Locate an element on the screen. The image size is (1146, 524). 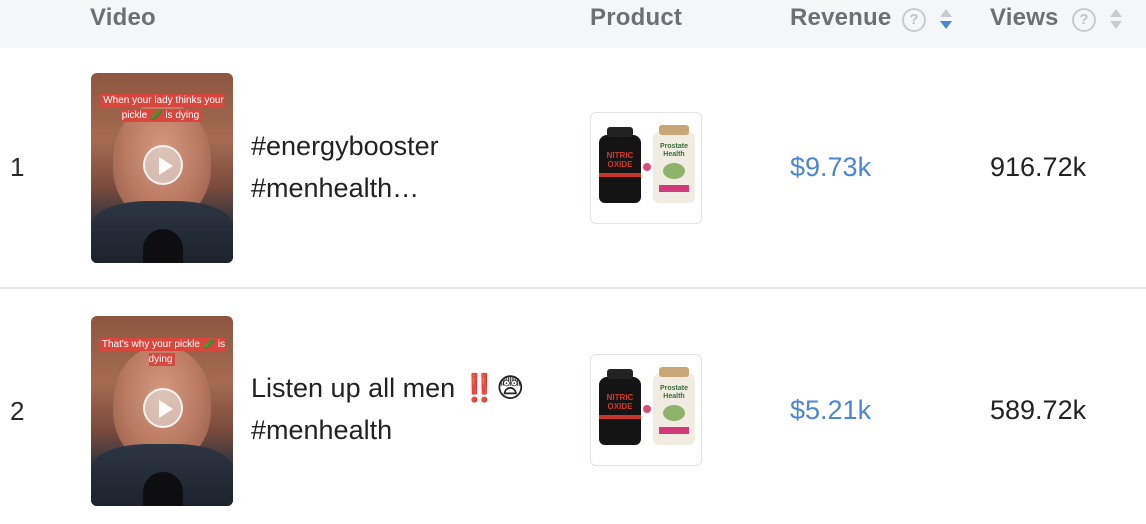
column-header-views: Views is located at coordinates (1024, 18).